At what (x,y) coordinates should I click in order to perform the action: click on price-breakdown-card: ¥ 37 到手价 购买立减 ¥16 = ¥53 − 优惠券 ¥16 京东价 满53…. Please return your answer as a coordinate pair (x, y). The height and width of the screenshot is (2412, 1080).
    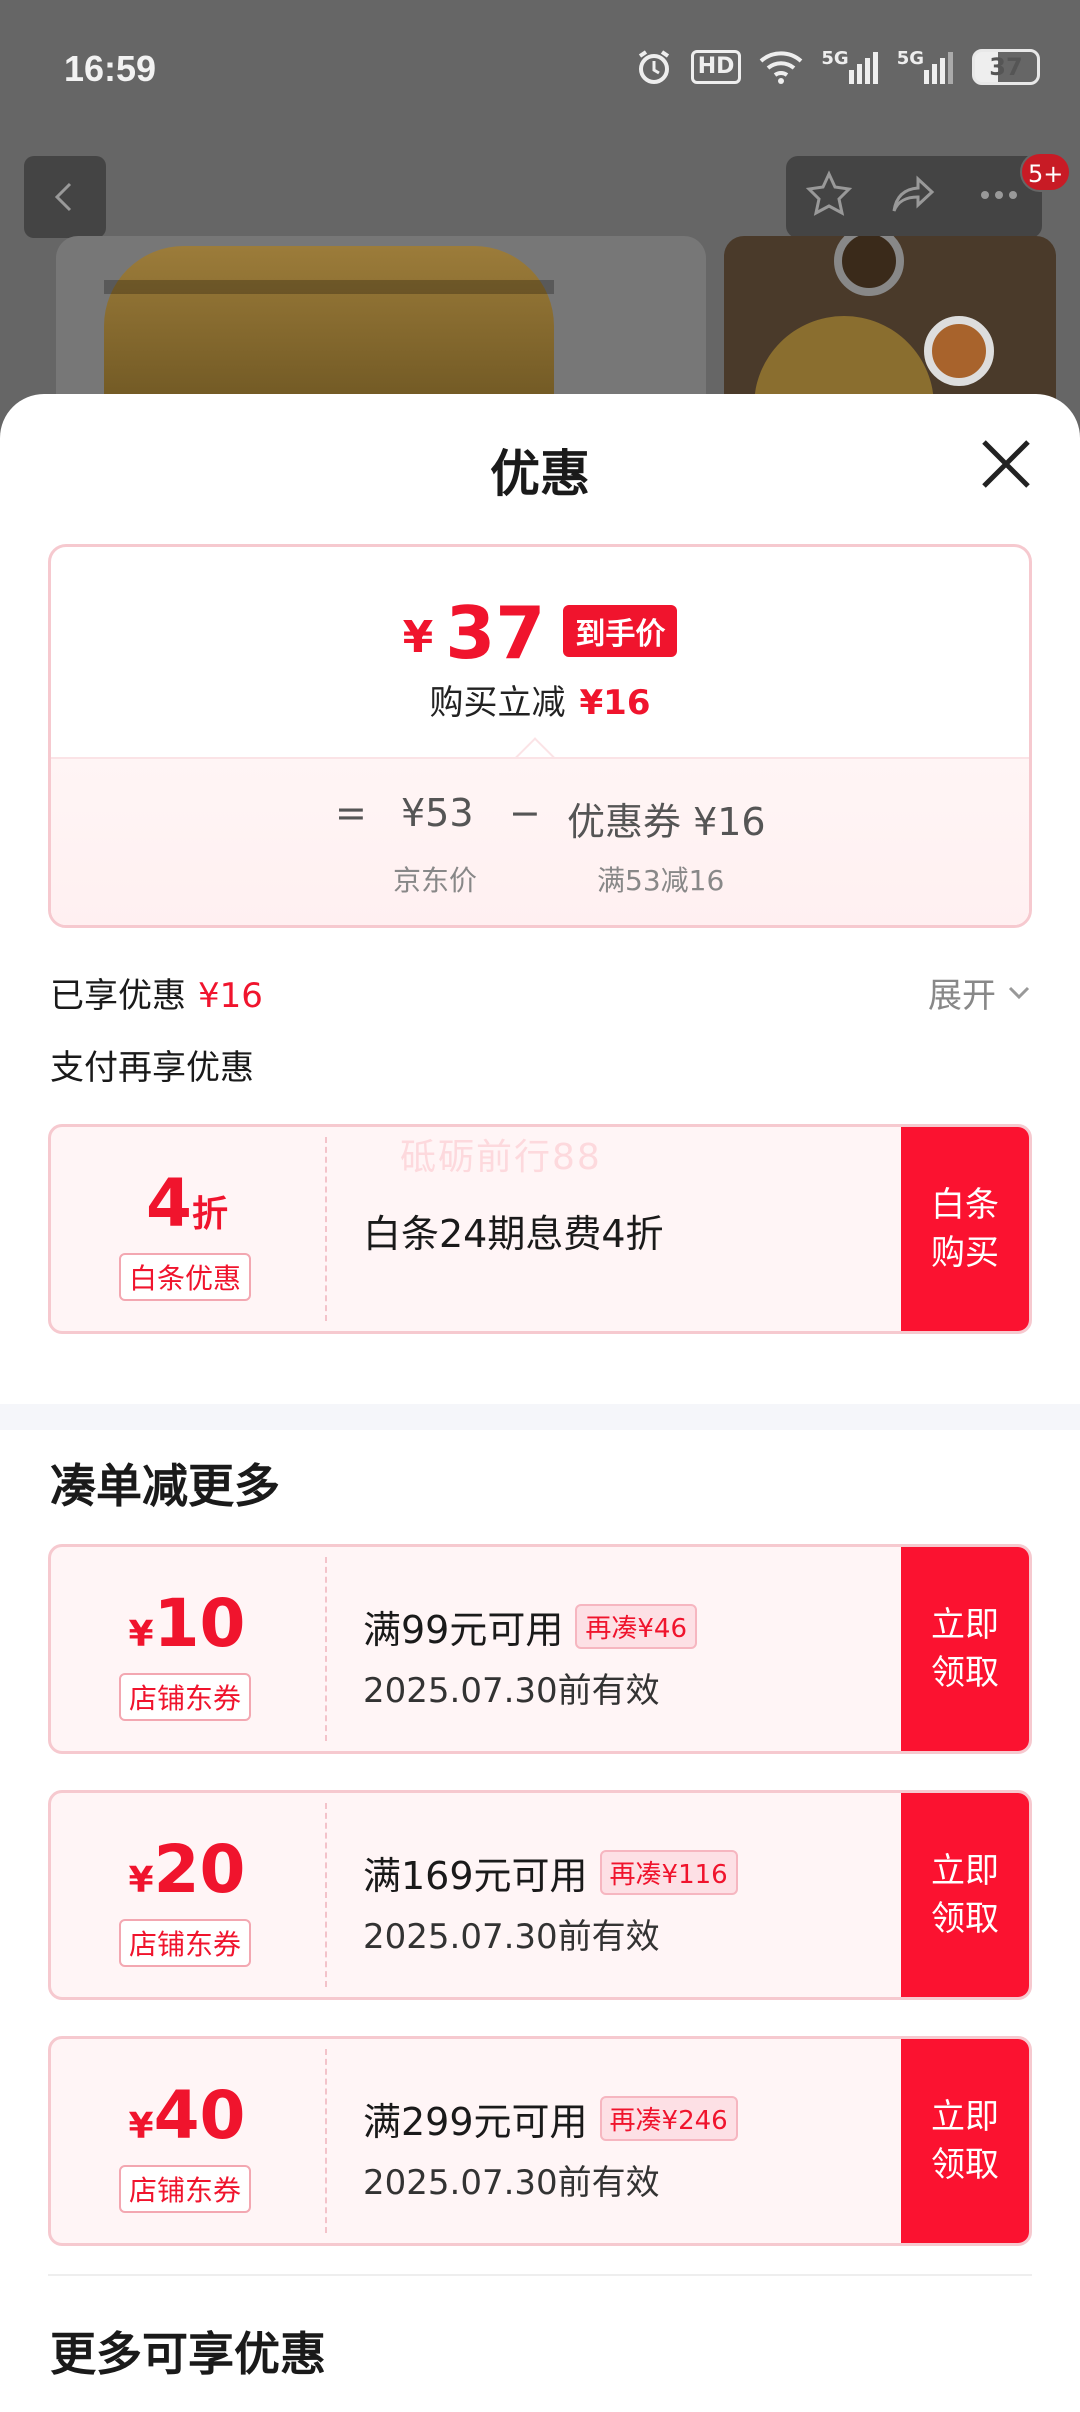
    Looking at the image, I should click on (540, 736).